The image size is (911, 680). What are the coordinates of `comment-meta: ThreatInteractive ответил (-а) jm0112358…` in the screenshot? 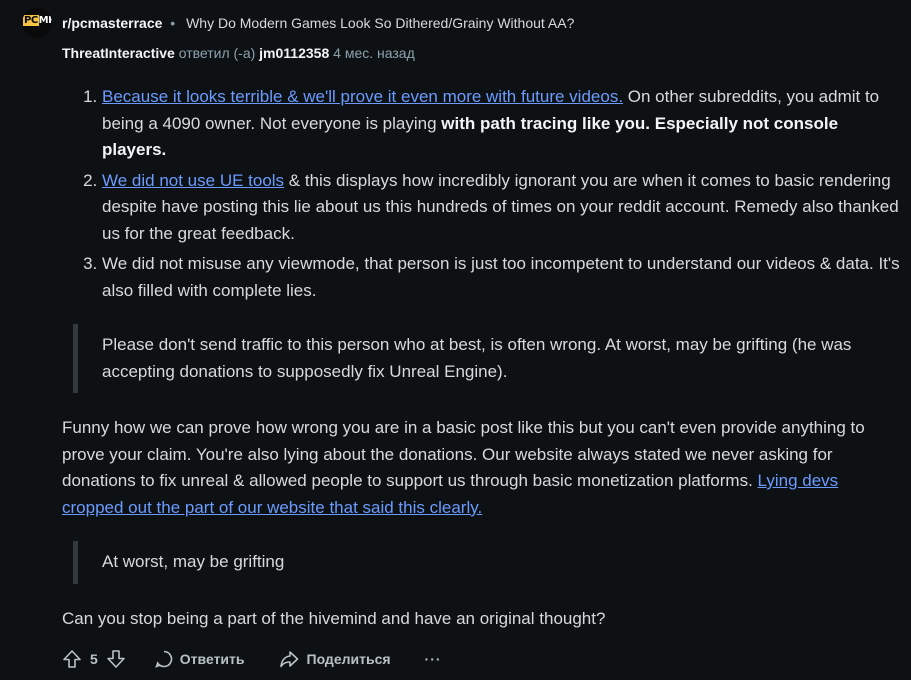 It's located at (238, 53).